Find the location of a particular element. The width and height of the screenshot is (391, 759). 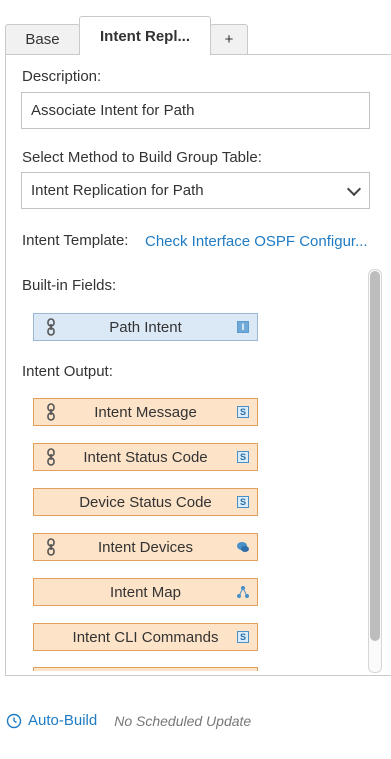

tab-add: + is located at coordinates (229, 39).